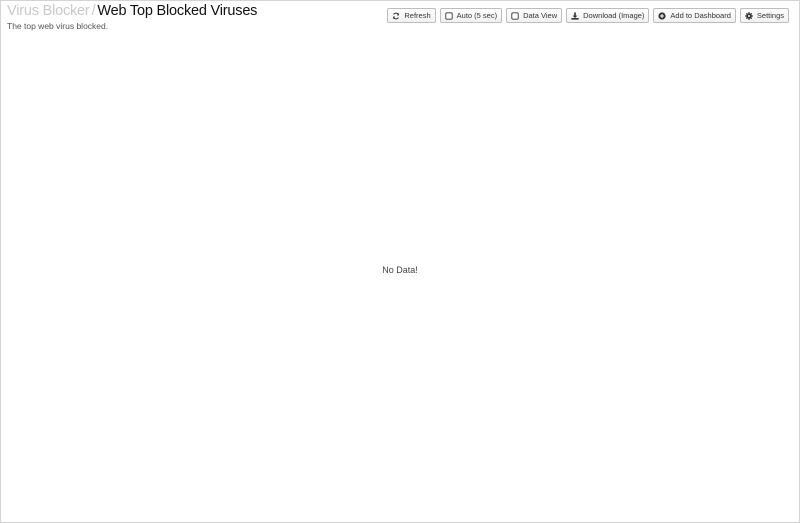 The height and width of the screenshot is (523, 800). I want to click on add-to-dashboard-button: Add to Dashboard, so click(694, 15).